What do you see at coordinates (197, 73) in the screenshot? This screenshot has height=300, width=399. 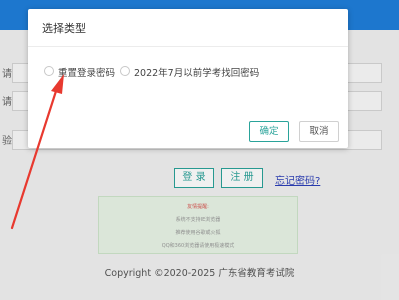 I see `option-label: 2022年7月以前学考找回密码` at bounding box center [197, 73].